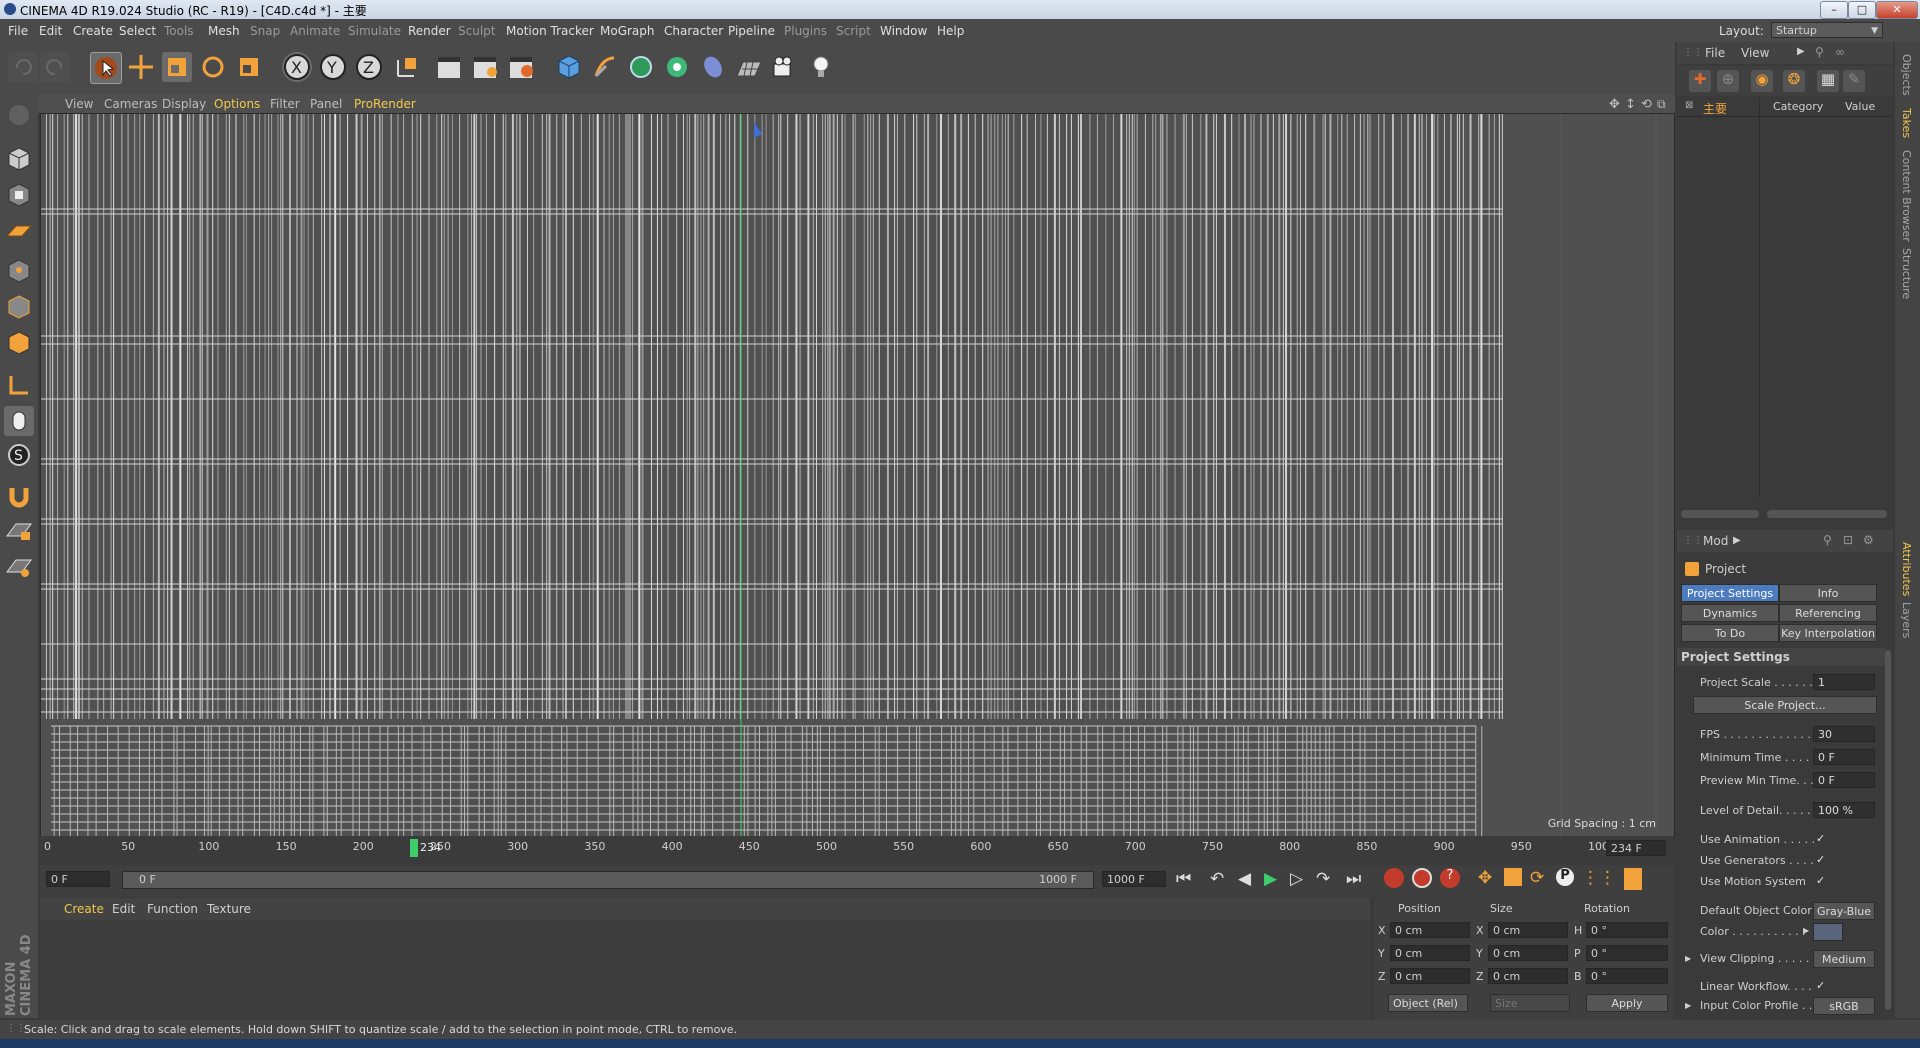 The image size is (1920, 1048). I want to click on minimize-button: –, so click(1834, 10).